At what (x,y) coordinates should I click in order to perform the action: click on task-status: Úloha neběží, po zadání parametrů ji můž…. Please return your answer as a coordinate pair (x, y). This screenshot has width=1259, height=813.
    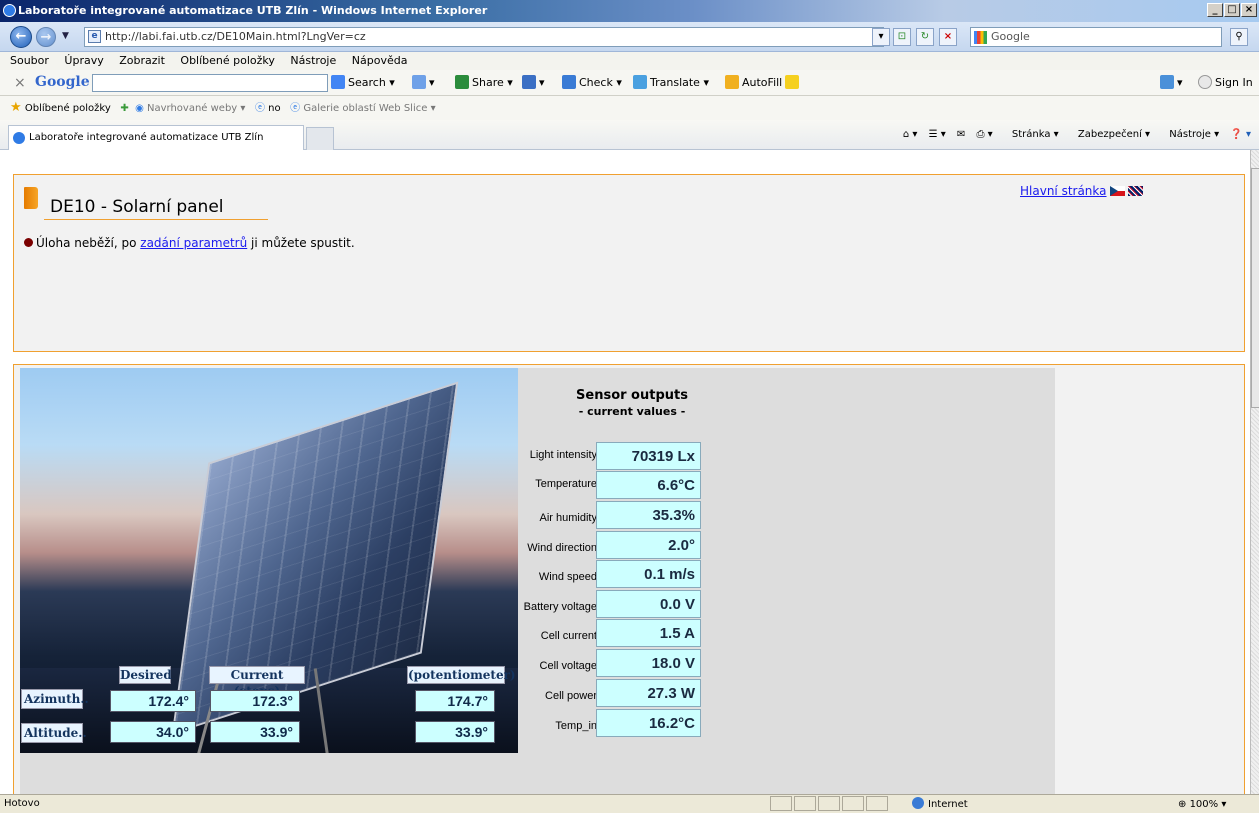
    Looking at the image, I should click on (189, 243).